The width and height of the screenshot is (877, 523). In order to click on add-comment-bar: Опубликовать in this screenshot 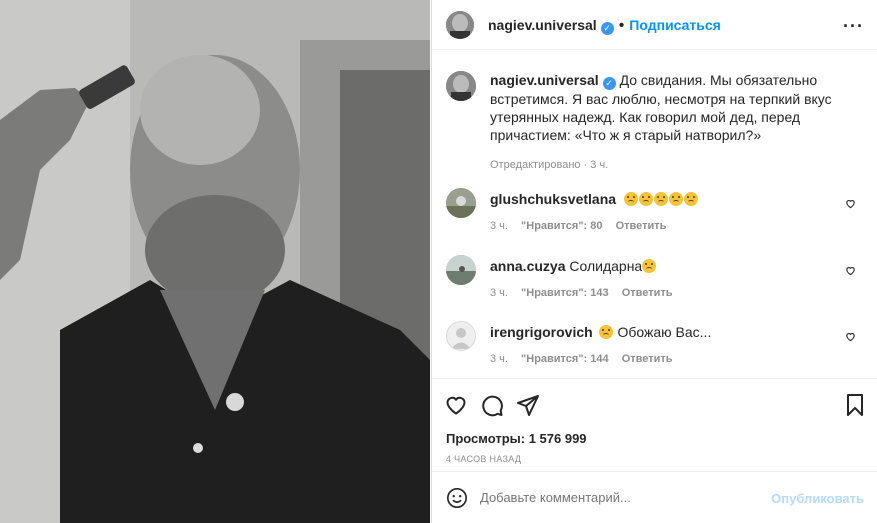, I will do `click(654, 497)`.